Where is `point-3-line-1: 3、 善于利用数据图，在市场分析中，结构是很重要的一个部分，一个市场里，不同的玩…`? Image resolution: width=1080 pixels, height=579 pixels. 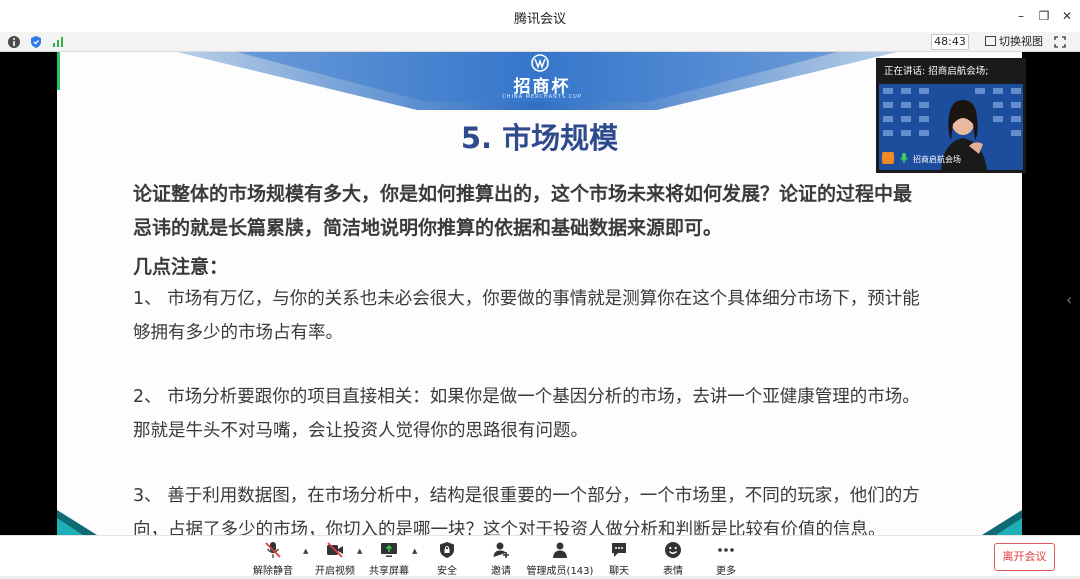 point-3-line-1: 3、 善于利用数据图，在市场分析中，结构是很重要的一个部分，一个市场里，不同的玩… is located at coordinates (526, 496).